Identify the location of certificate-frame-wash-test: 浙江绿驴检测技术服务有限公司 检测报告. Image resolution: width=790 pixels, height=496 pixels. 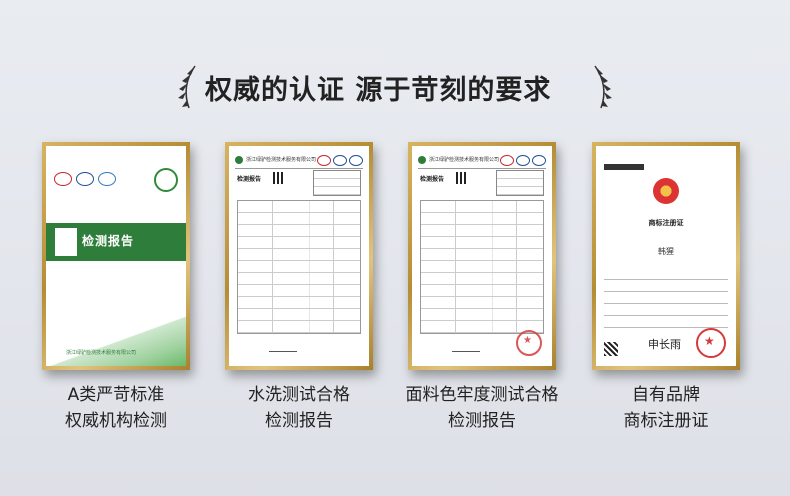
(299, 256).